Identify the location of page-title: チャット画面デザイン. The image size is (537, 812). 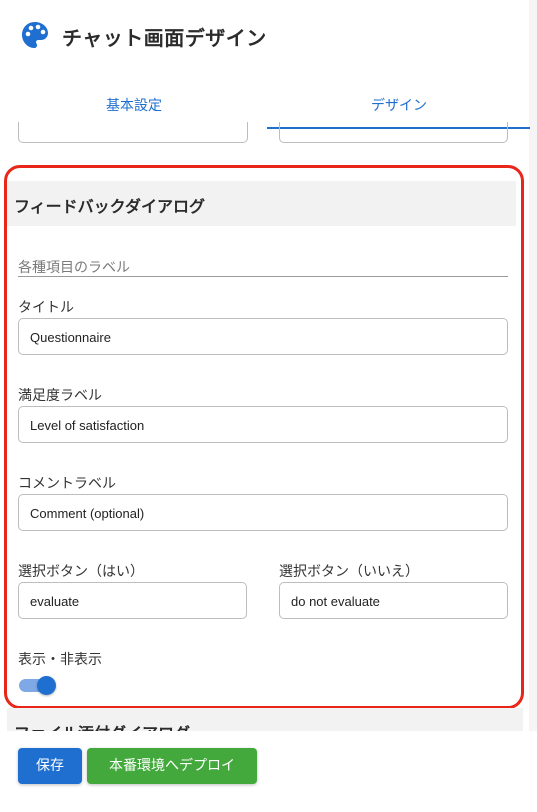
(164, 38).